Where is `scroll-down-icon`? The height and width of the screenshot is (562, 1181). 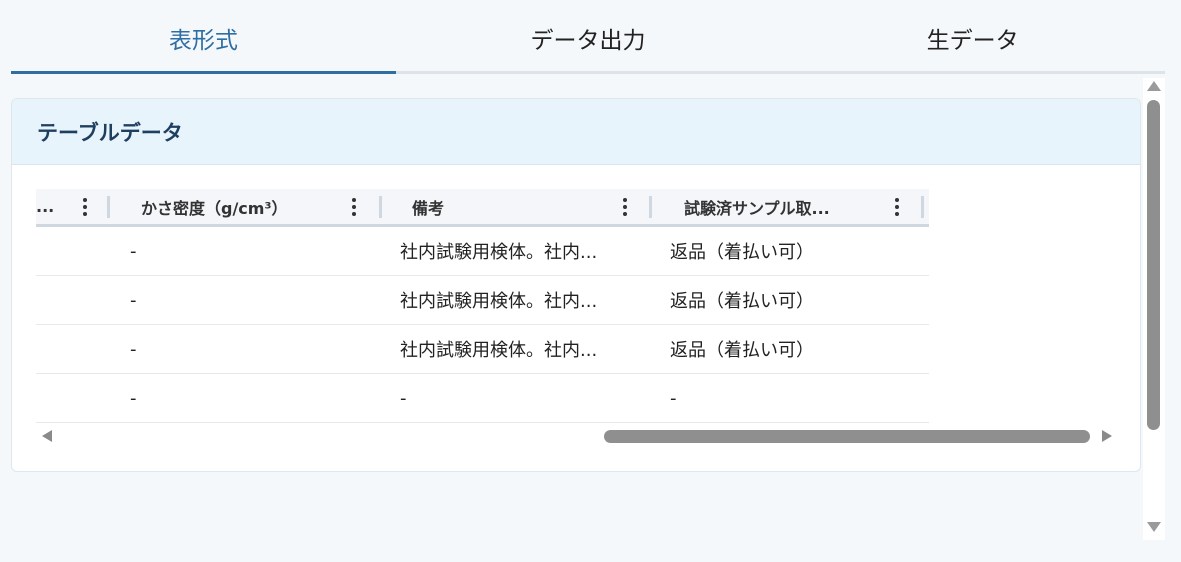
scroll-down-icon is located at coordinates (1154, 527).